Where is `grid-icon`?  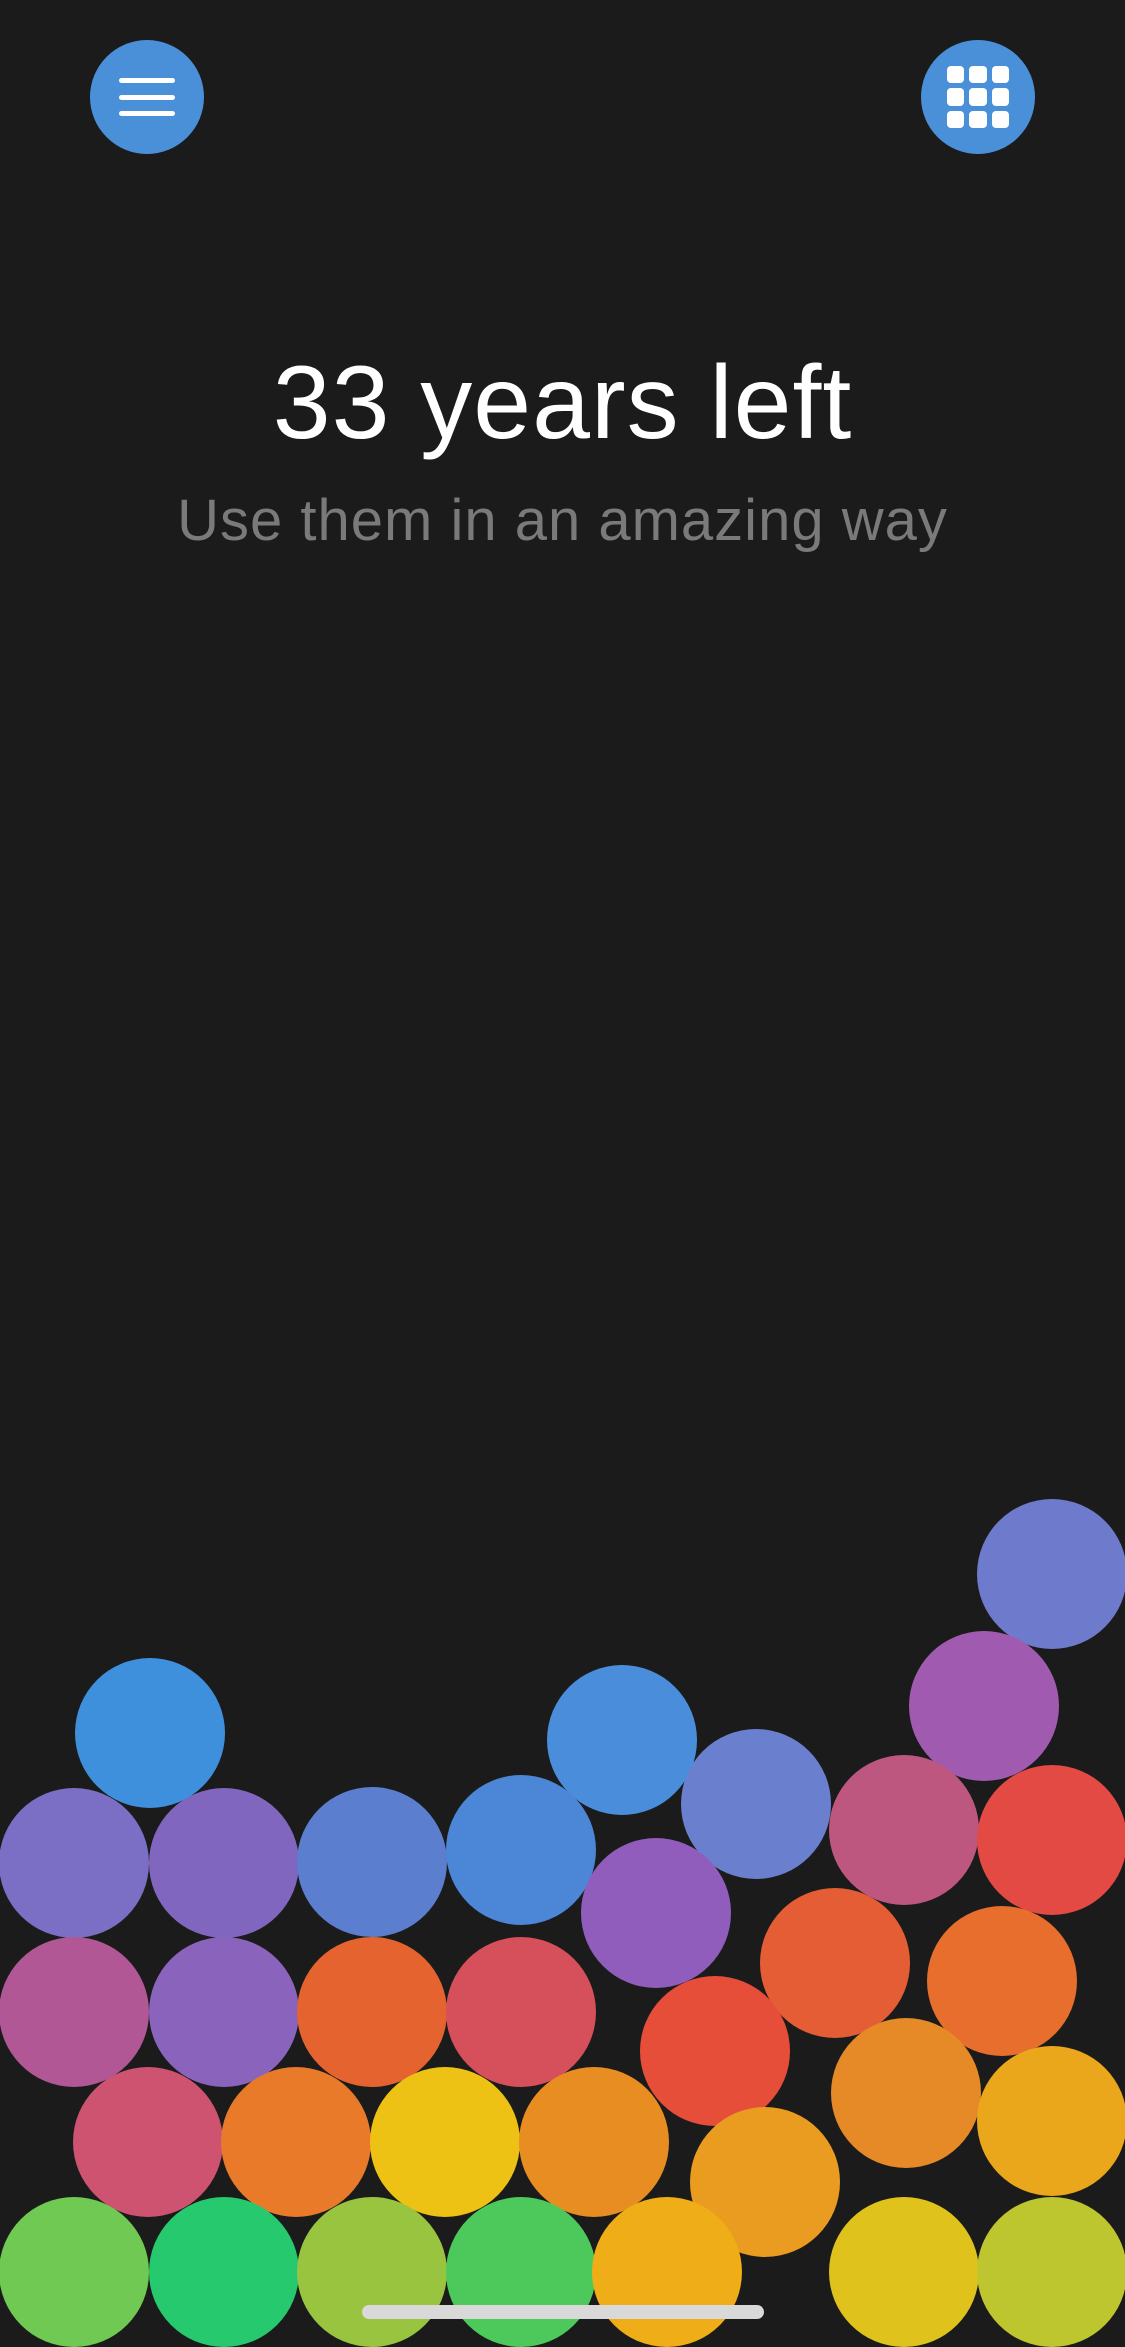 grid-icon is located at coordinates (978, 97).